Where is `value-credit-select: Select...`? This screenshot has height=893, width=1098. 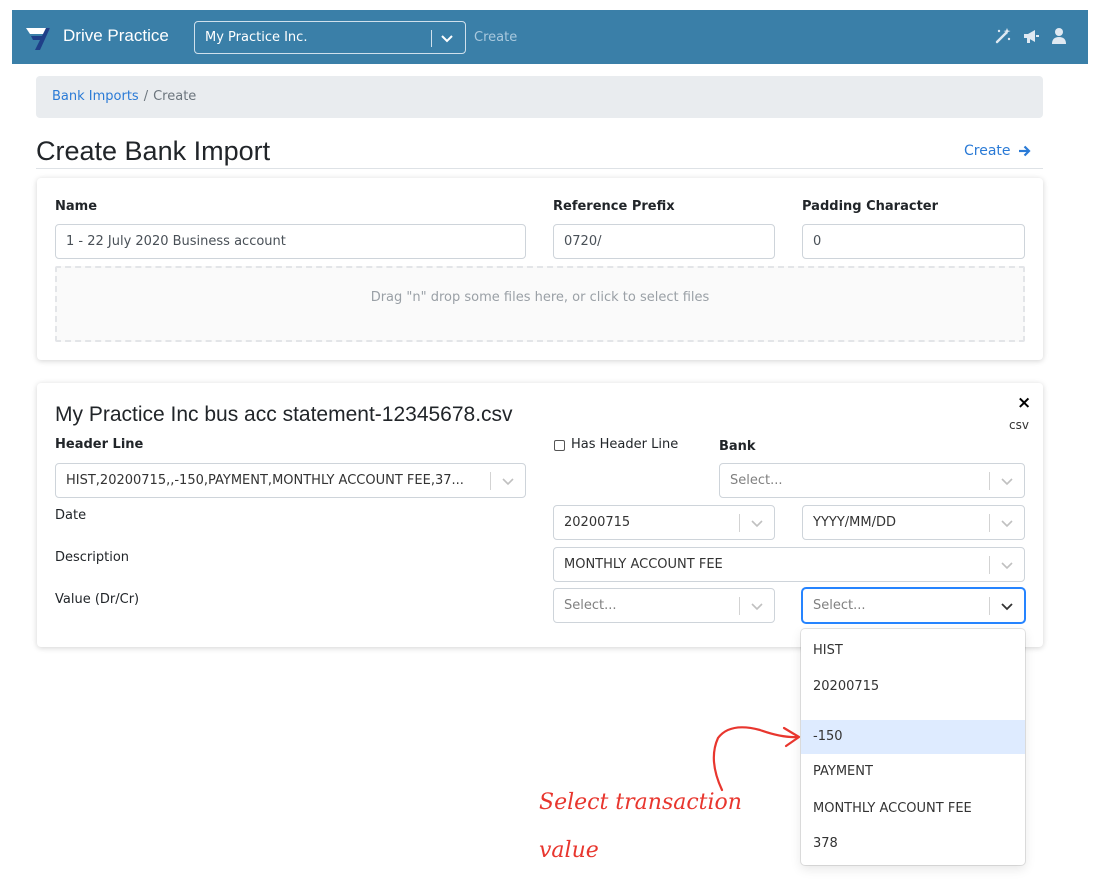 value-credit-select: Select... is located at coordinates (913, 605).